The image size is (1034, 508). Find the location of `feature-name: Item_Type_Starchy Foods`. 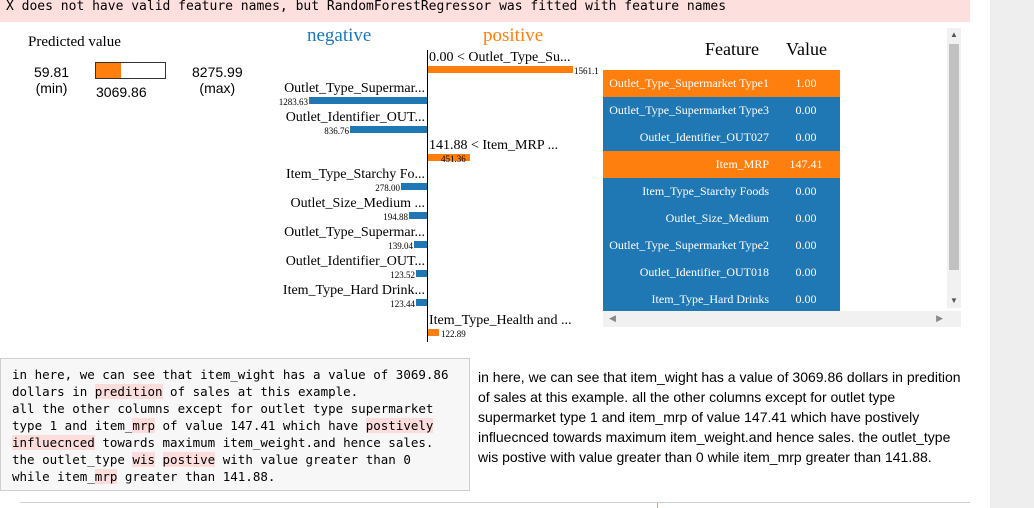

feature-name: Item_Type_Starchy Foods is located at coordinates (705, 191).